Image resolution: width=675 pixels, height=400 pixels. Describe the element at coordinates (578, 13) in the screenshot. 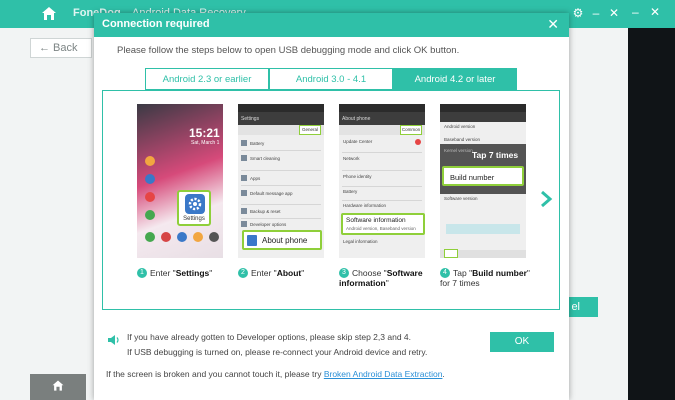

I see `settings-icon: ⚙` at that location.